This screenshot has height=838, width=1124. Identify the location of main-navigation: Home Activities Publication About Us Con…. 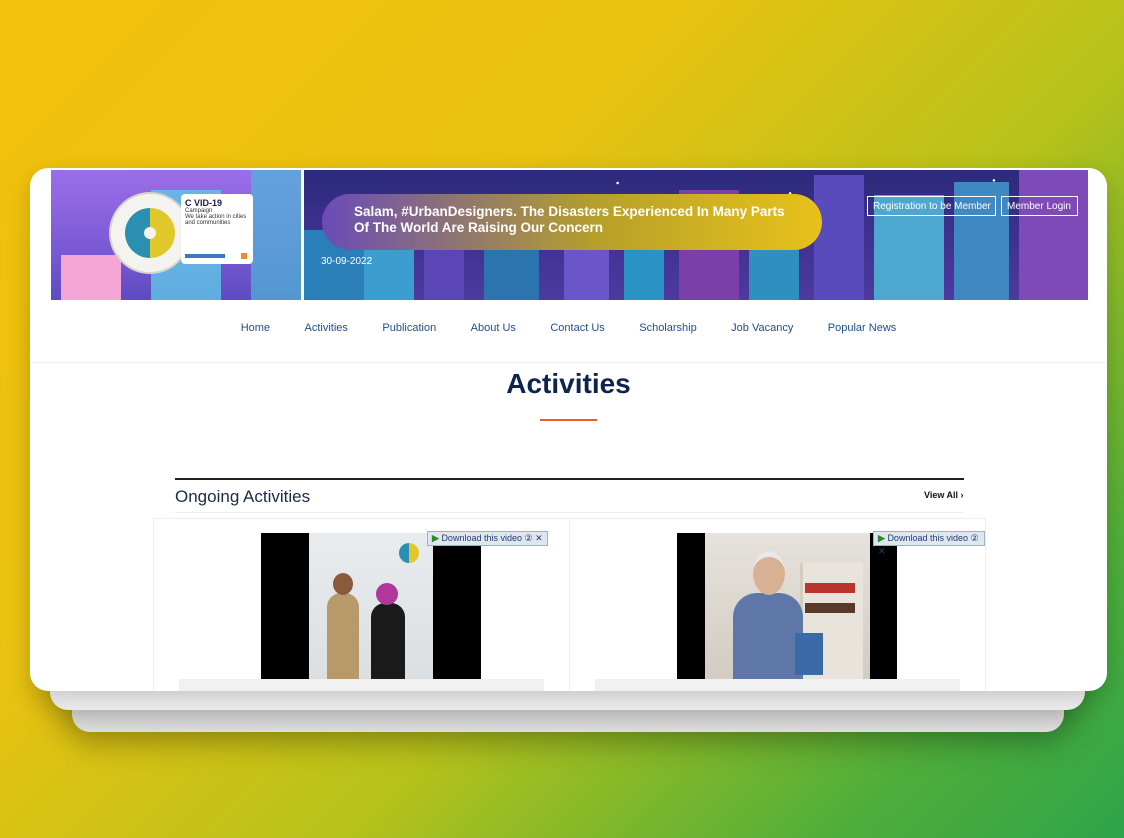
(568, 329).